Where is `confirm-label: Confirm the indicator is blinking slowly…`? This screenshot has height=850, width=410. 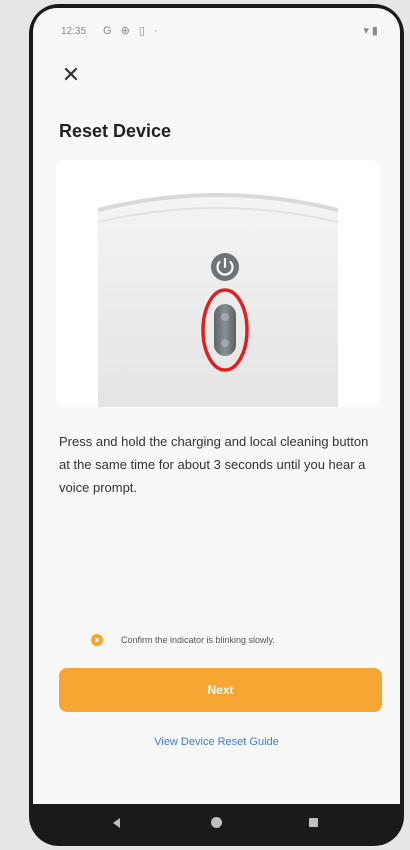
confirm-label: Confirm the indicator is blinking slowly… is located at coordinates (198, 640).